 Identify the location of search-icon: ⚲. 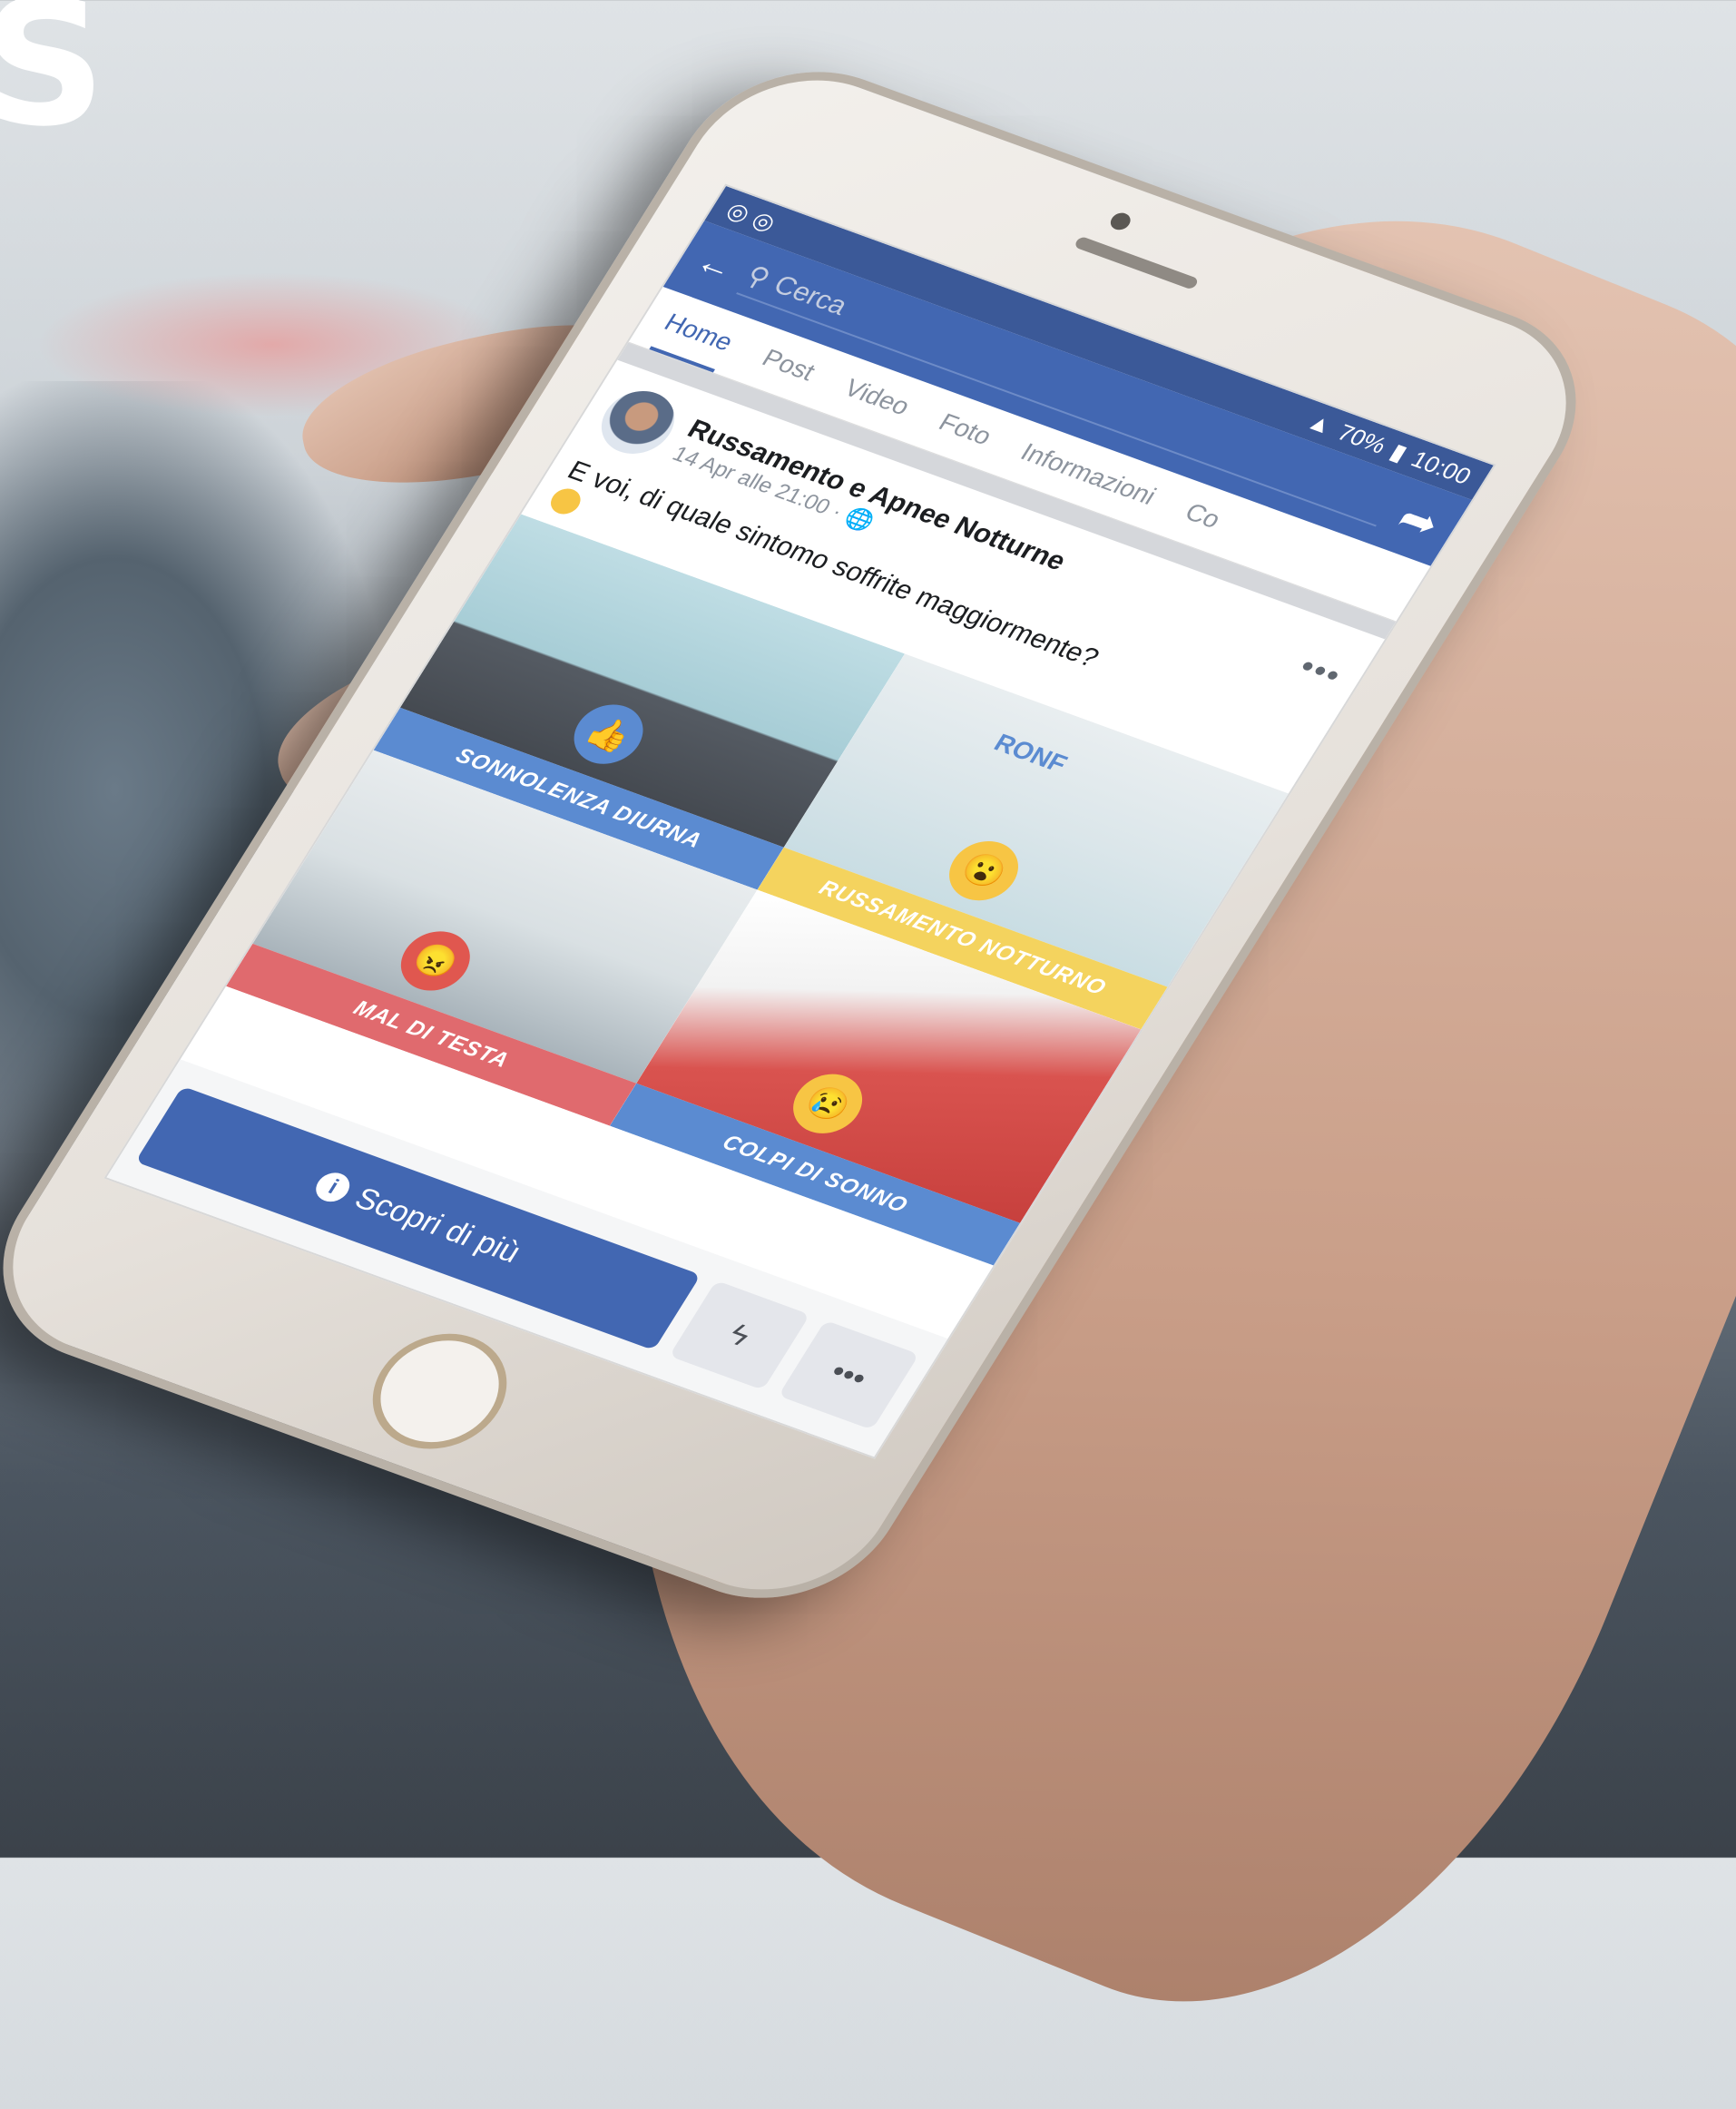
(758, 277).